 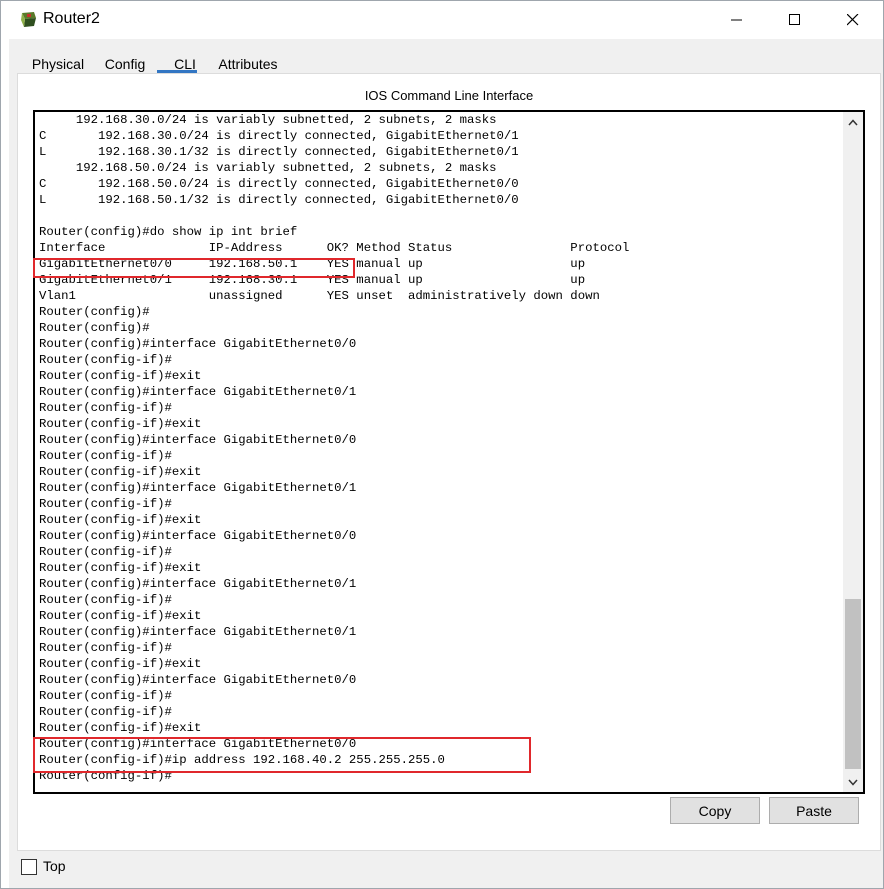 I want to click on chevron-down-icon, so click(x=853, y=782).